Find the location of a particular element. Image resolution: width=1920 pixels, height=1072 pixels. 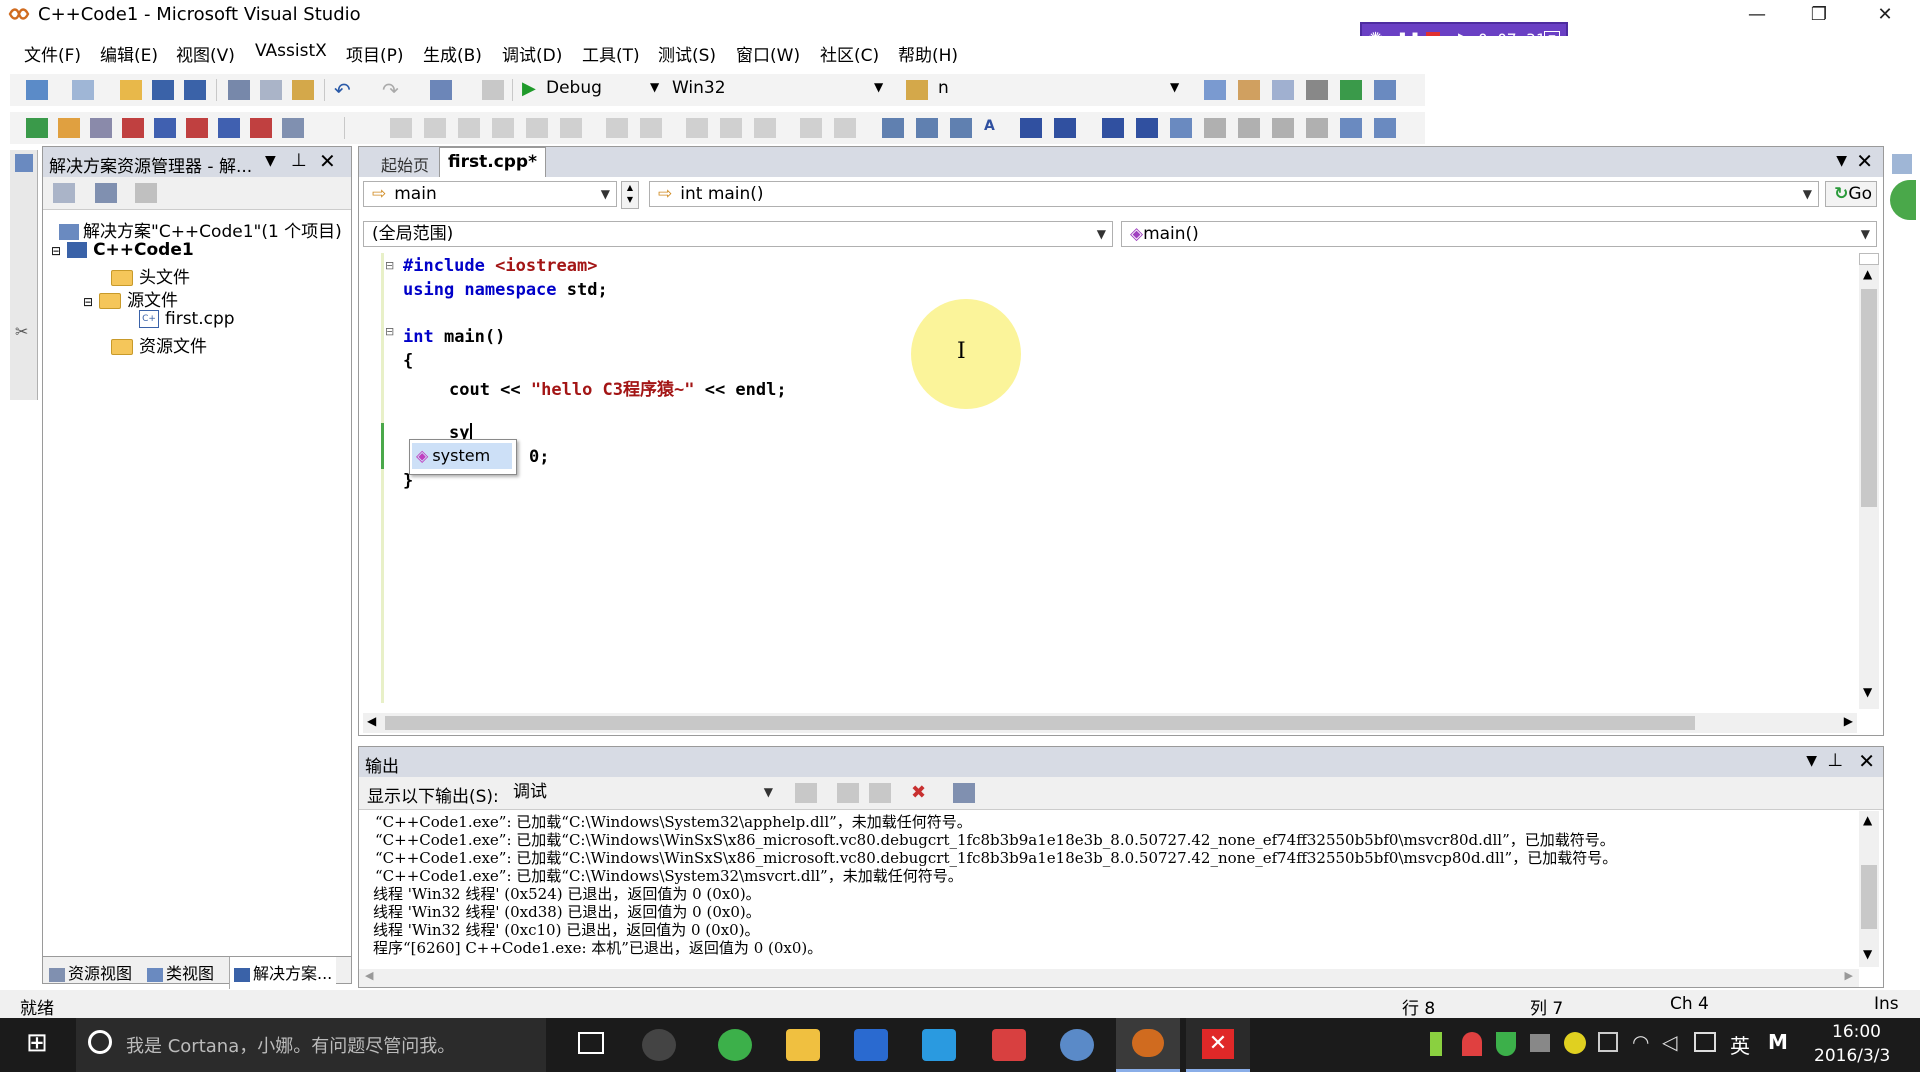

start-debug-icon: ▶ is located at coordinates (529, 88).